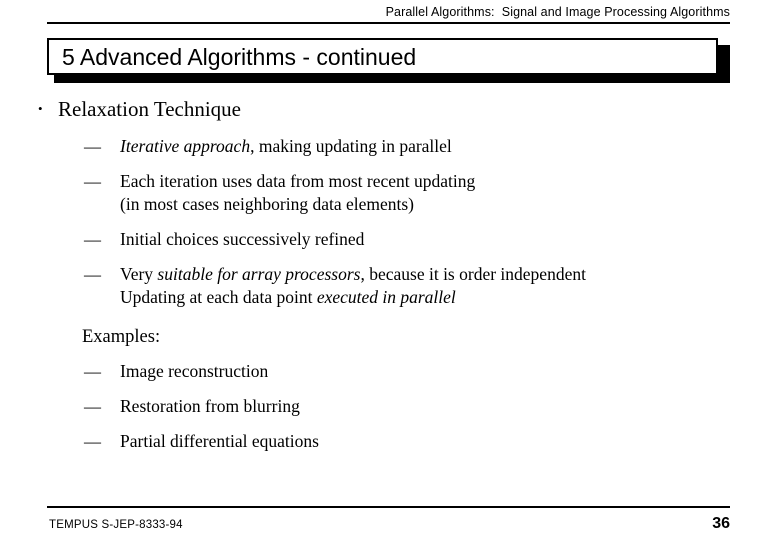 This screenshot has height=540, width=780. I want to click on bullet-item: • Relaxation Technique, so click(390, 109).